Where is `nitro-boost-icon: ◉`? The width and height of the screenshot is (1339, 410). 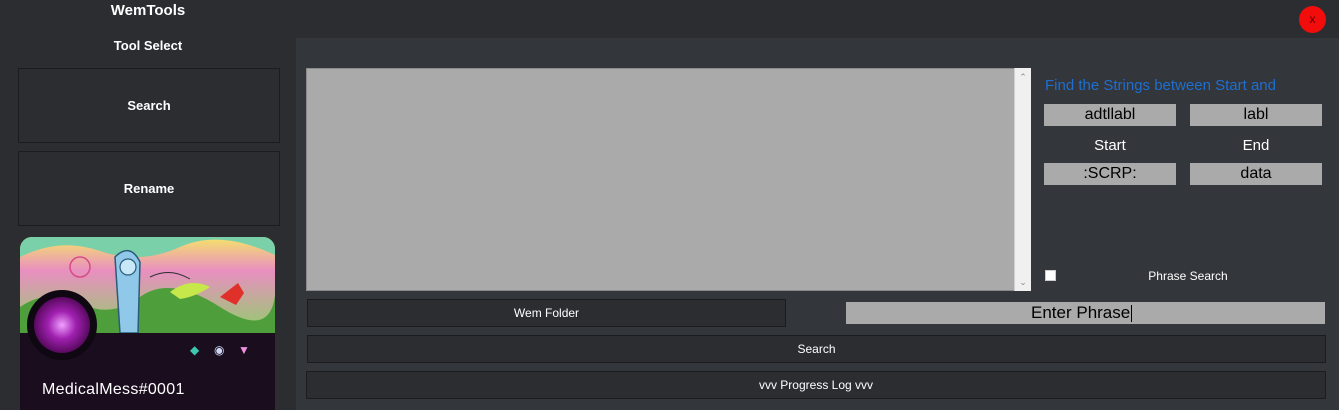 nitro-boost-icon: ◉ is located at coordinates (219, 350).